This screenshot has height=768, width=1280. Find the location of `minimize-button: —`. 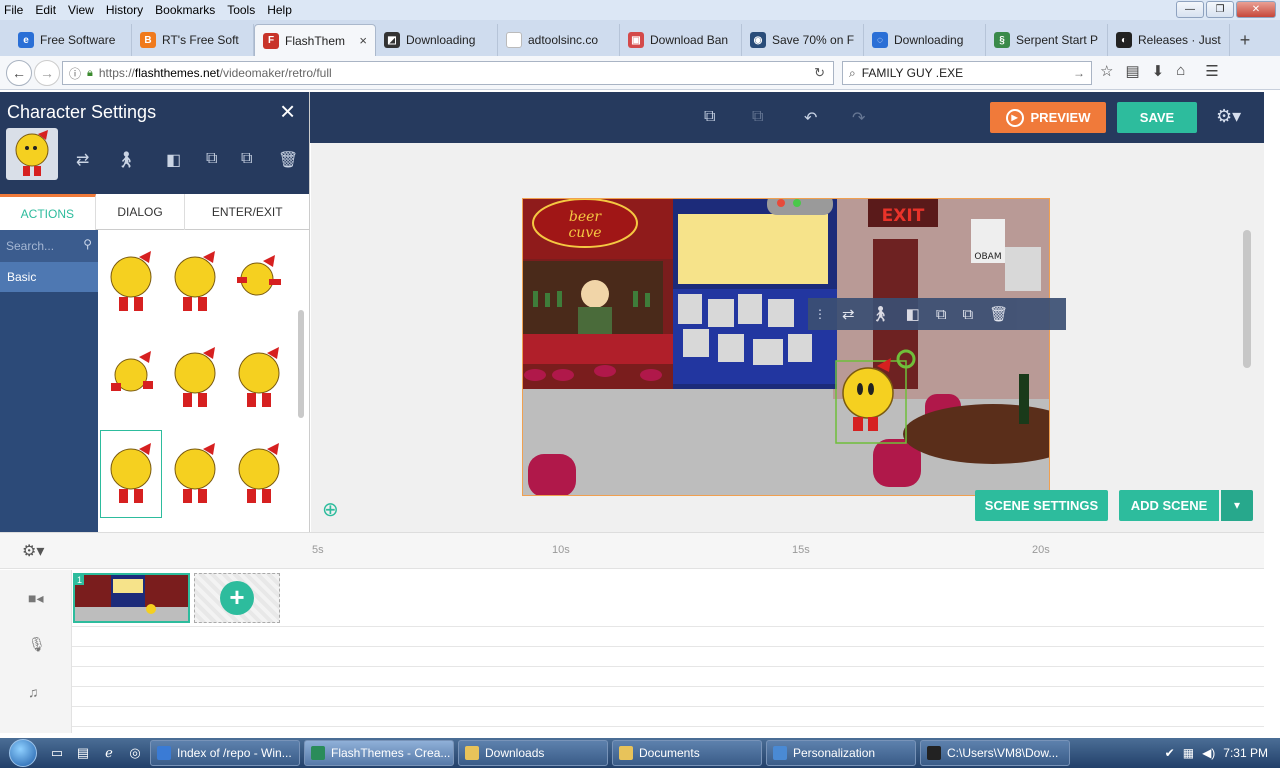

minimize-button: — is located at coordinates (1190, 9).